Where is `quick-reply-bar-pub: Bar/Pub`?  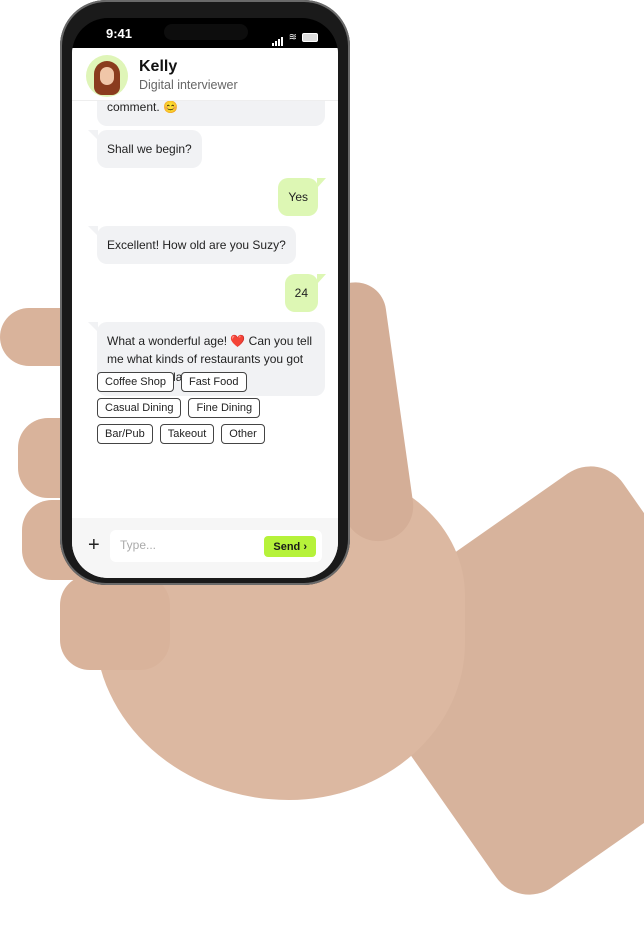
quick-reply-bar-pub: Bar/Pub is located at coordinates (125, 434).